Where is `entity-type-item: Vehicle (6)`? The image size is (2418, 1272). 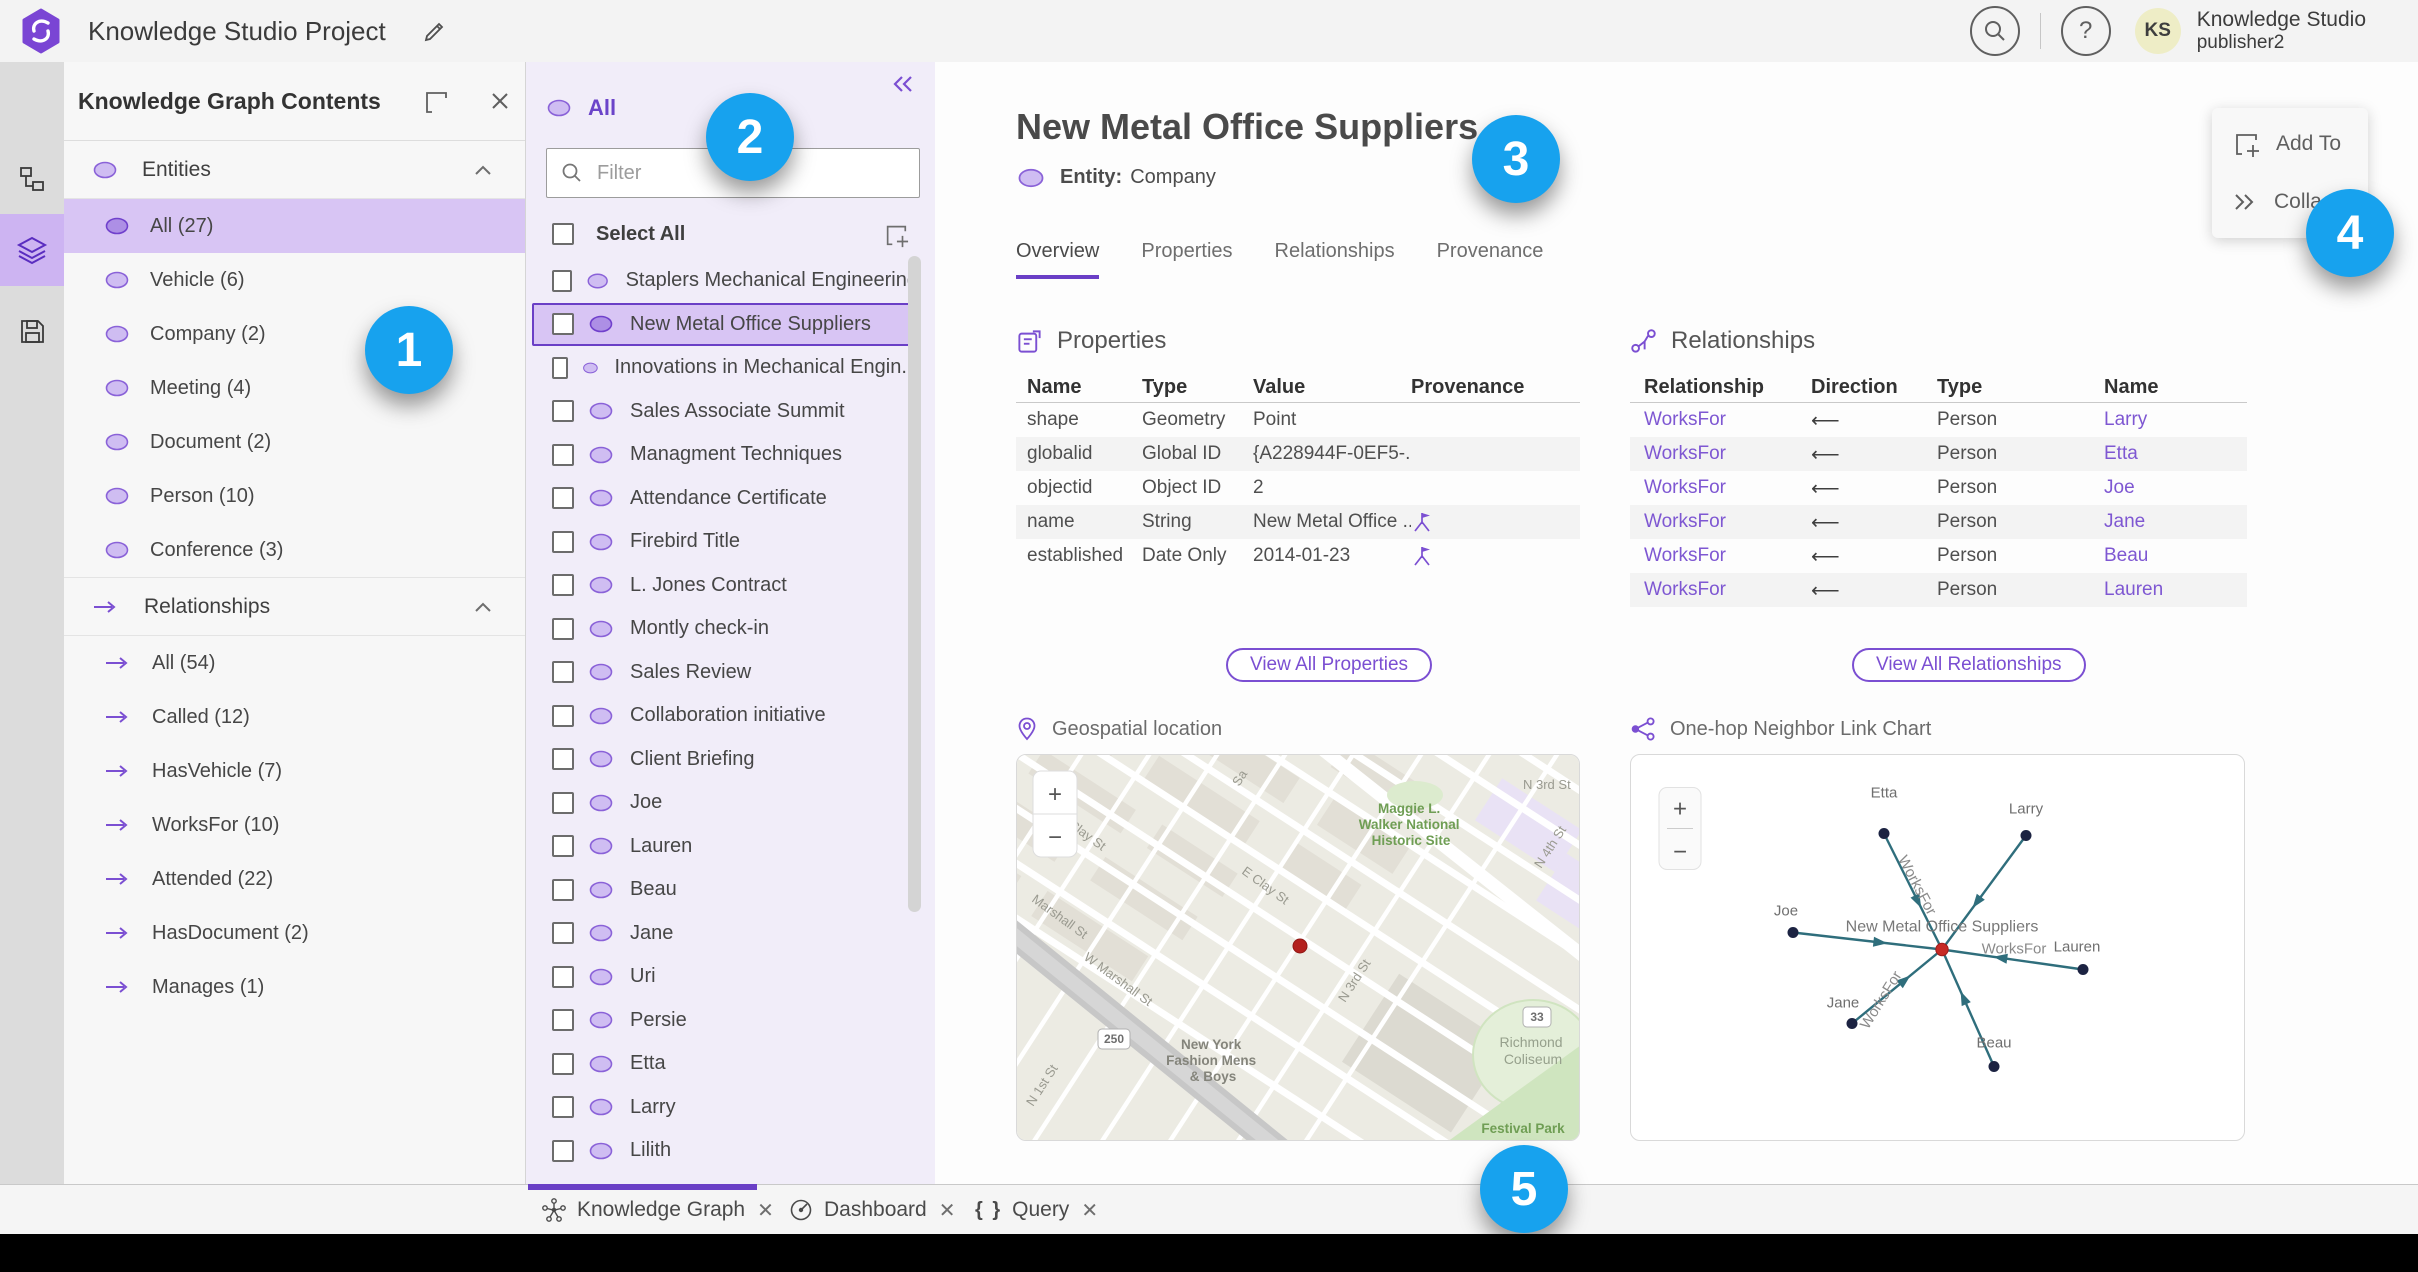
entity-type-item: Vehicle (6) is located at coordinates (294, 280).